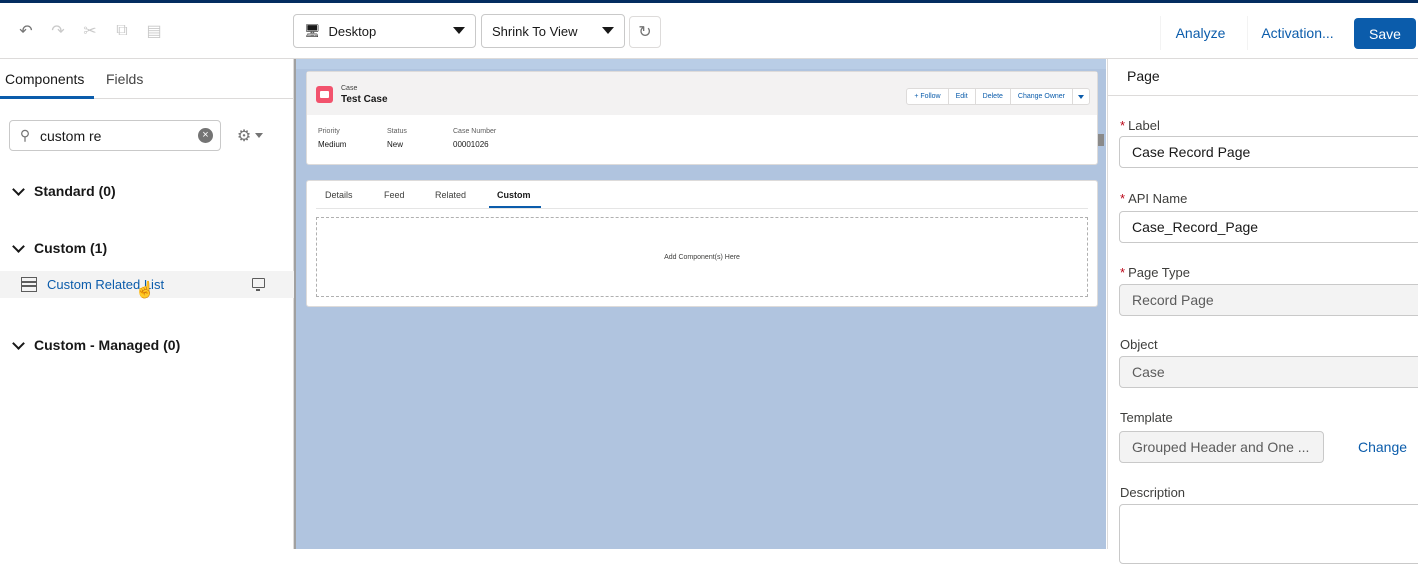 This screenshot has height=564, width=1418. What do you see at coordinates (332, 144) in the screenshot?
I see `field-value: Medium` at bounding box center [332, 144].